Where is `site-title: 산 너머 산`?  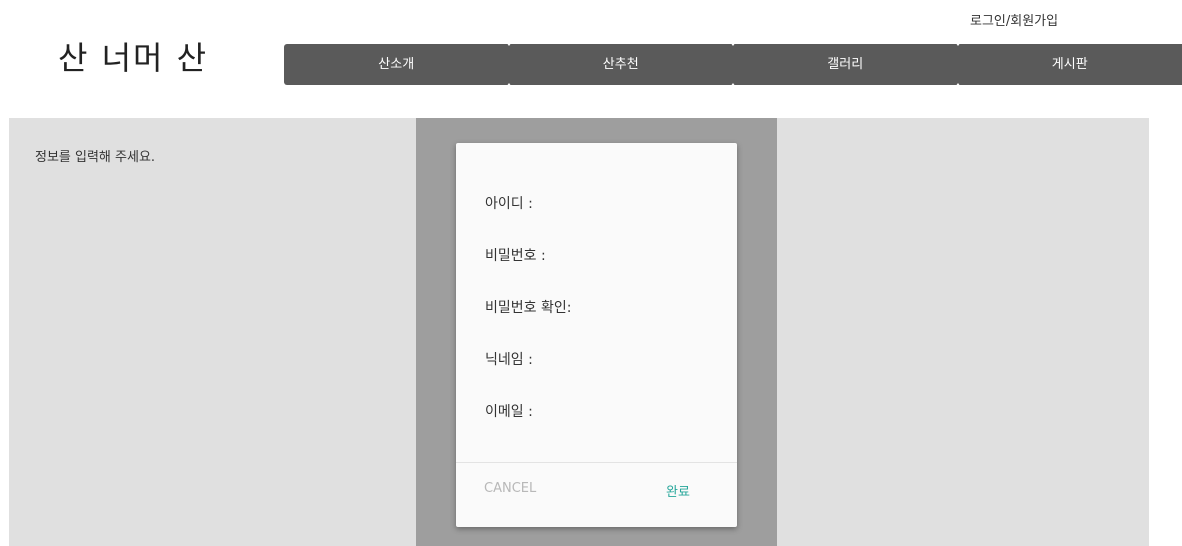
site-title: 산 너머 산 is located at coordinates (133, 58).